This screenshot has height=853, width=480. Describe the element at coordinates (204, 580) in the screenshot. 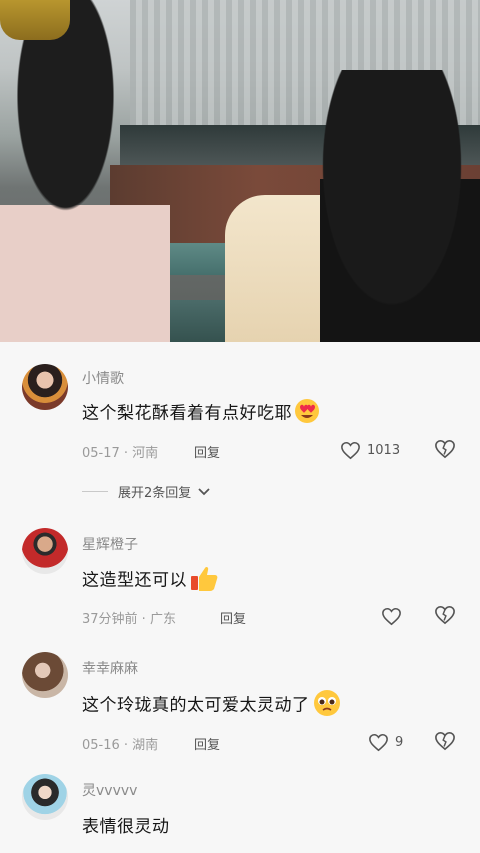

I see `thumbs-up-emoji-icon` at that location.